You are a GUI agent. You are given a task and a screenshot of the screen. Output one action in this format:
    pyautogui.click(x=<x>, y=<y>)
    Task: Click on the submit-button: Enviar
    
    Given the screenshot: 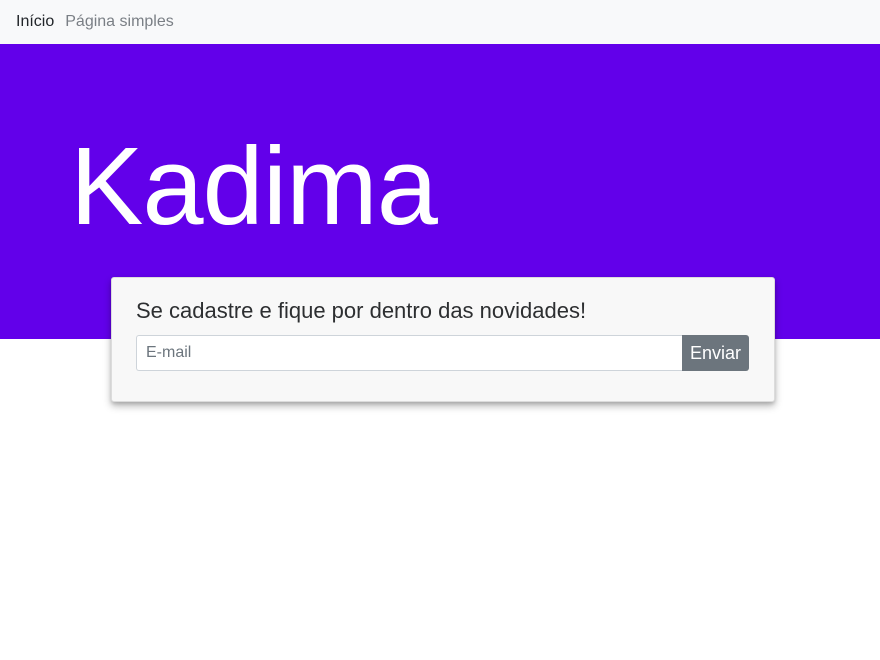 What is the action you would take?
    pyautogui.click(x=715, y=353)
    